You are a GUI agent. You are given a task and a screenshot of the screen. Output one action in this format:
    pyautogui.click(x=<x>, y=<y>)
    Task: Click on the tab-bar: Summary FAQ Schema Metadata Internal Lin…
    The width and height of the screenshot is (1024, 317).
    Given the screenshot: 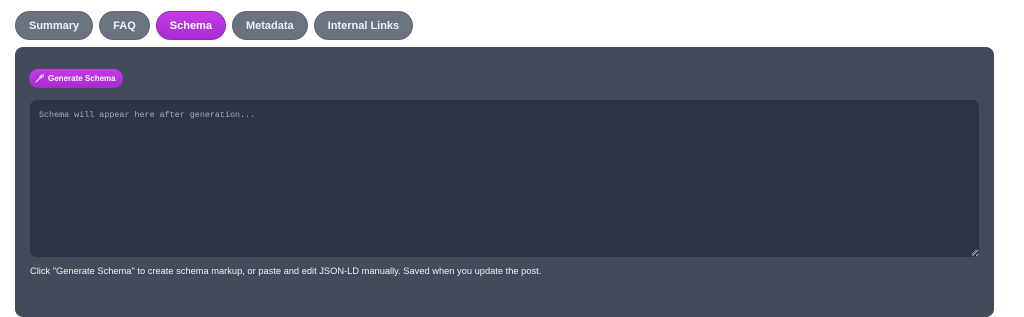 What is the action you would take?
    pyautogui.click(x=214, y=25)
    